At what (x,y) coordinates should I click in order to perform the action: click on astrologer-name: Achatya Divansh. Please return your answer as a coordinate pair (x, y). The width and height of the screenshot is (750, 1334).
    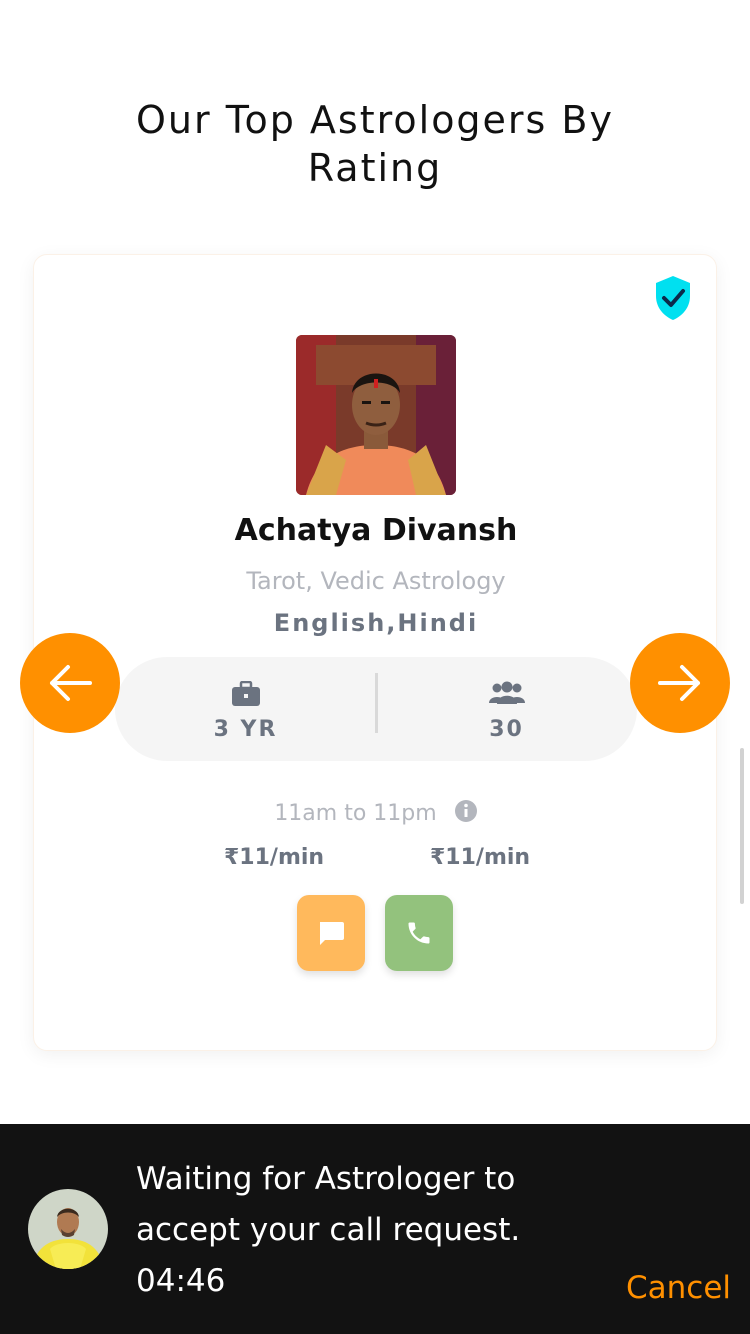
    Looking at the image, I should click on (376, 530).